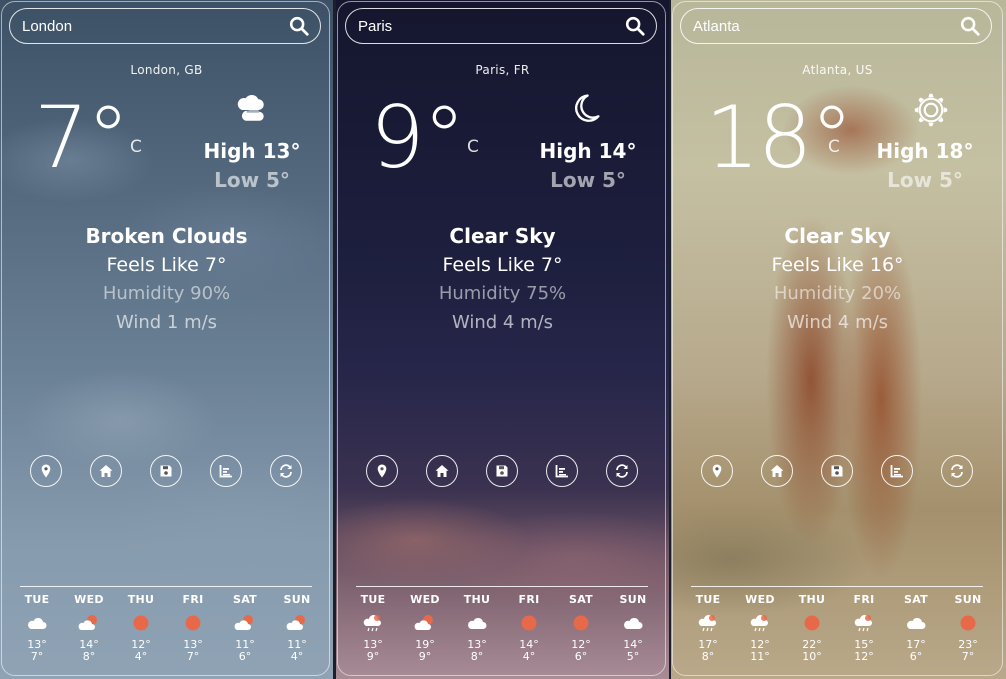 This screenshot has width=1006, height=679. I want to click on forecast-day: SAT 12° 6°, so click(581, 628).